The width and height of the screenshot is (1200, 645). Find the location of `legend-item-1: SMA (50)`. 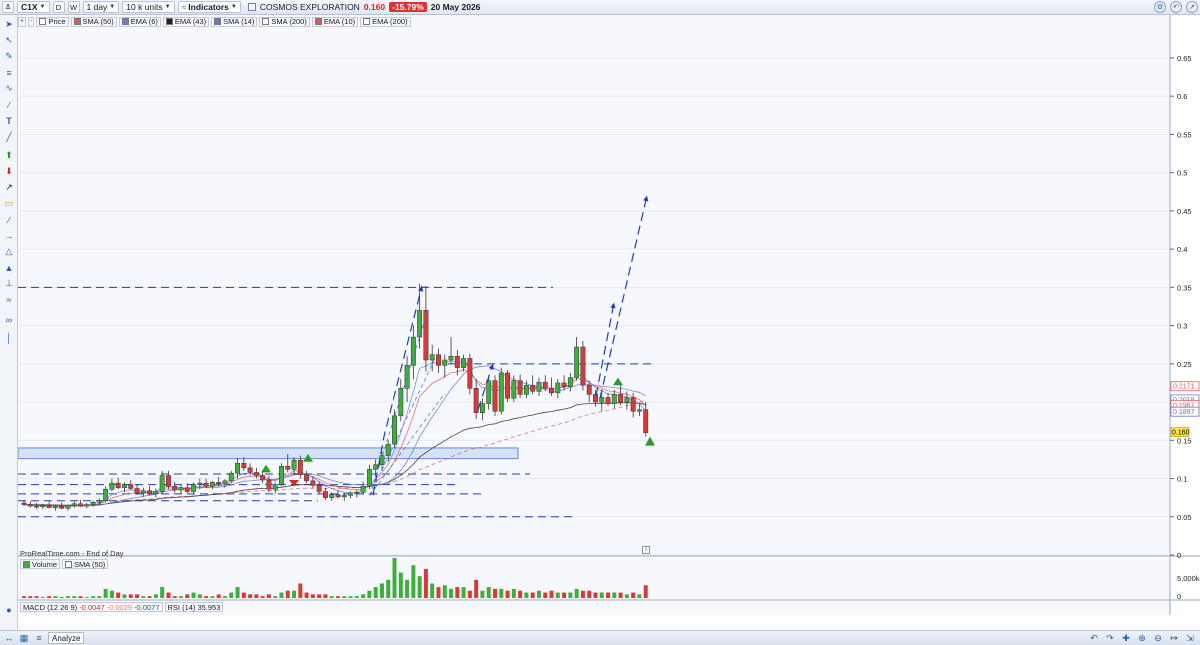

legend-item-1: SMA (50) is located at coordinates (93, 21).